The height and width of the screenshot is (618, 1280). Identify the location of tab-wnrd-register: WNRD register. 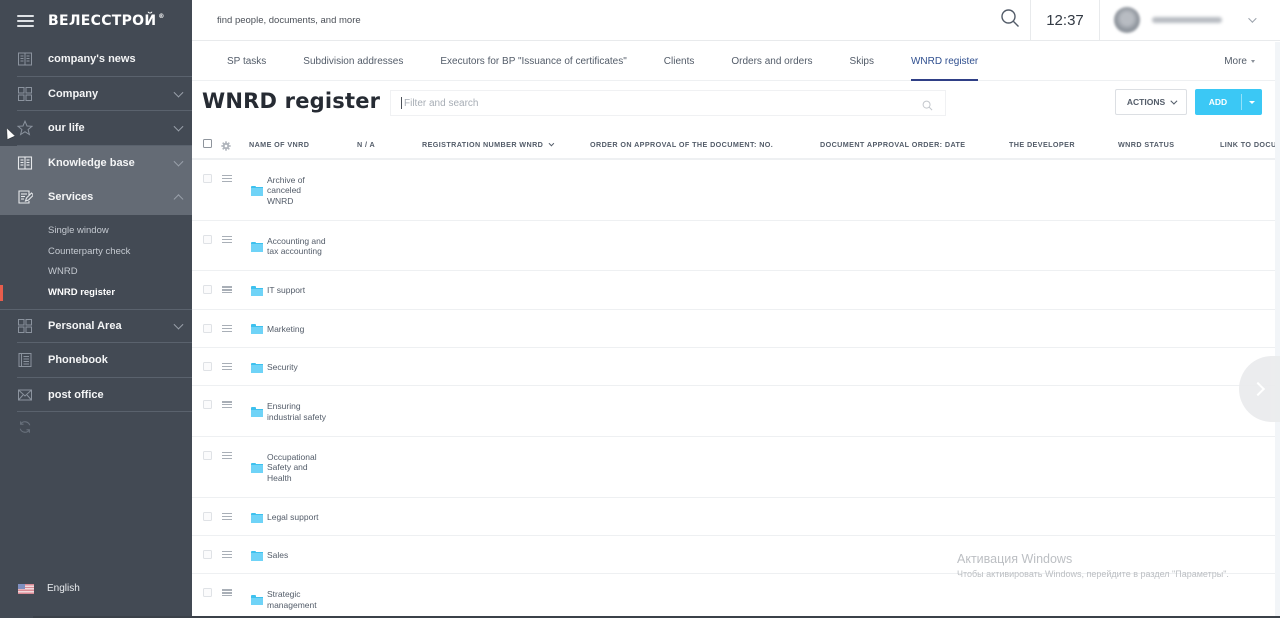
(944, 61).